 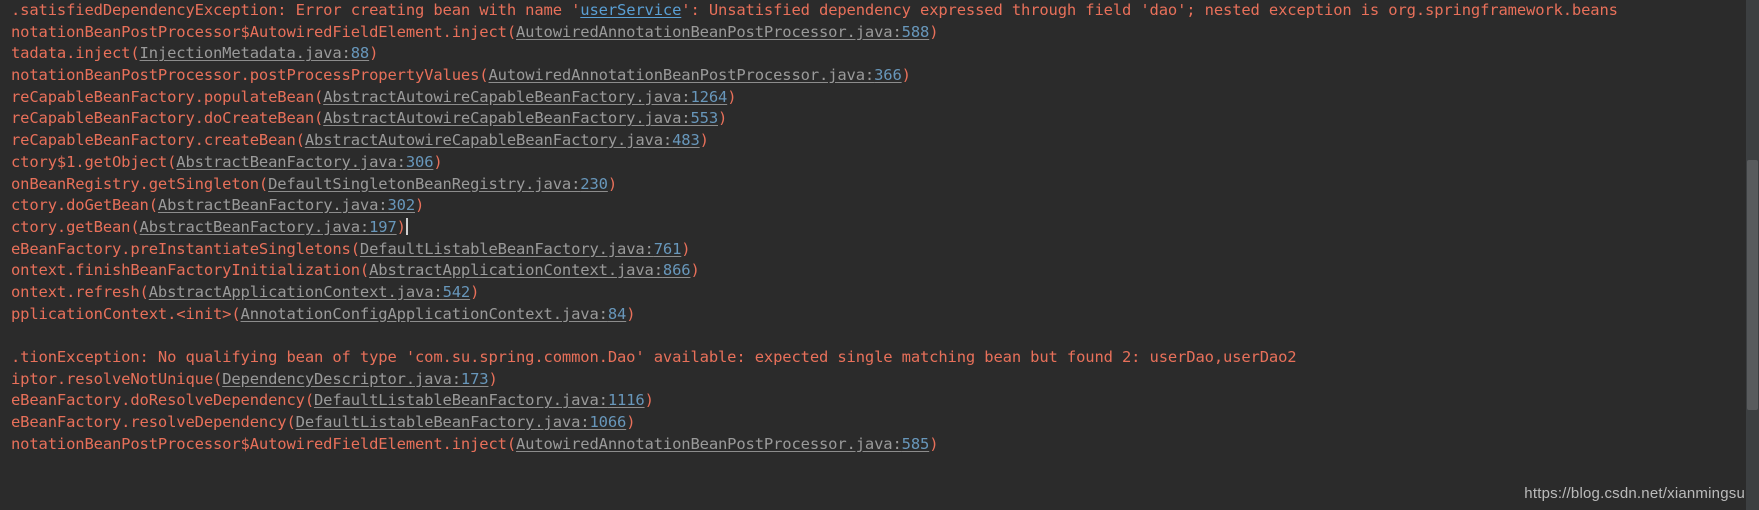 What do you see at coordinates (594, 184) in the screenshot?
I see `source-line-number: 230` at bounding box center [594, 184].